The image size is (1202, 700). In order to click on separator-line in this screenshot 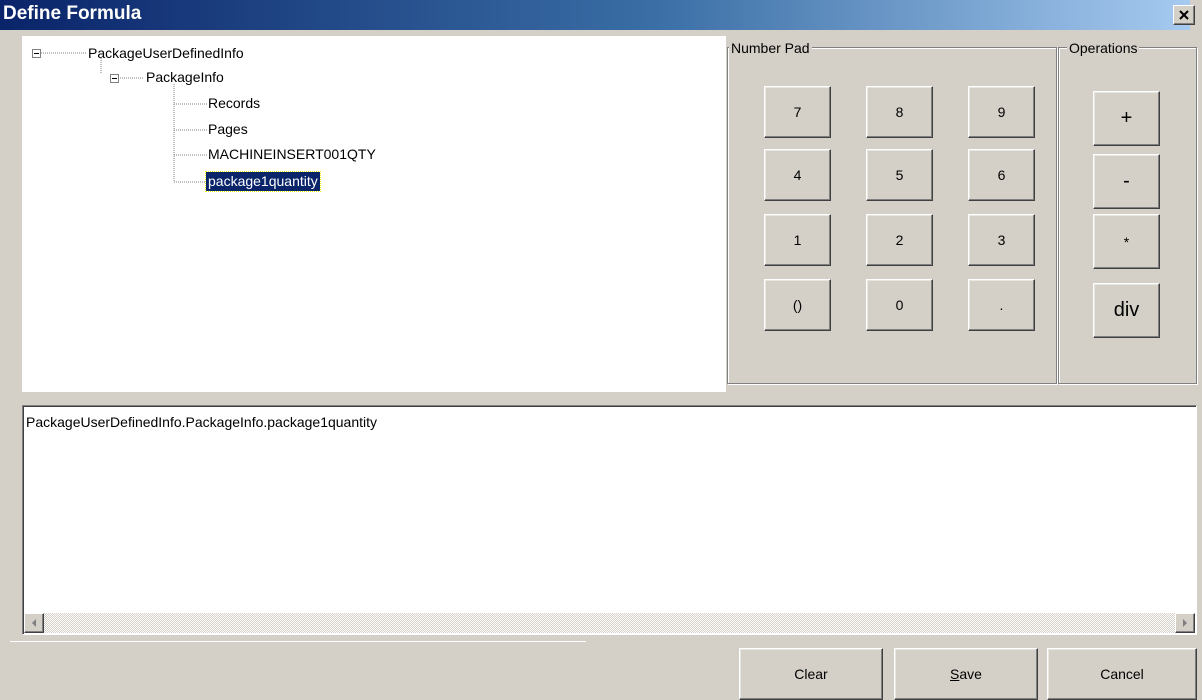, I will do `click(298, 641)`.